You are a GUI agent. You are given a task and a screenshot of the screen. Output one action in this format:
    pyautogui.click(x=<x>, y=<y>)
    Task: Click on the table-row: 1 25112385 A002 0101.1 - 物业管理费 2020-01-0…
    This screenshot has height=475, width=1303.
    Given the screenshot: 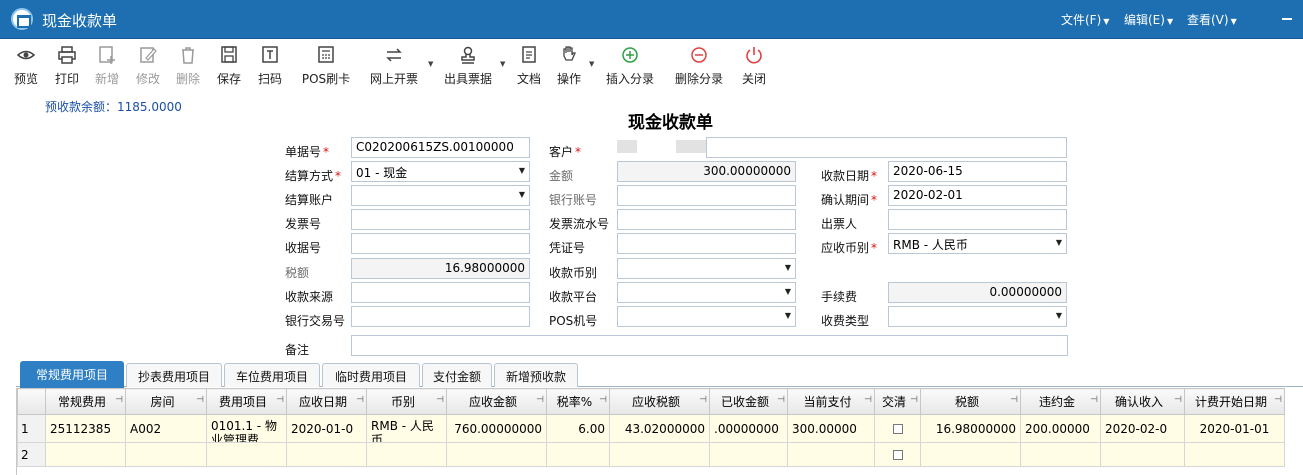 What is the action you would take?
    pyautogui.click(x=651, y=428)
    